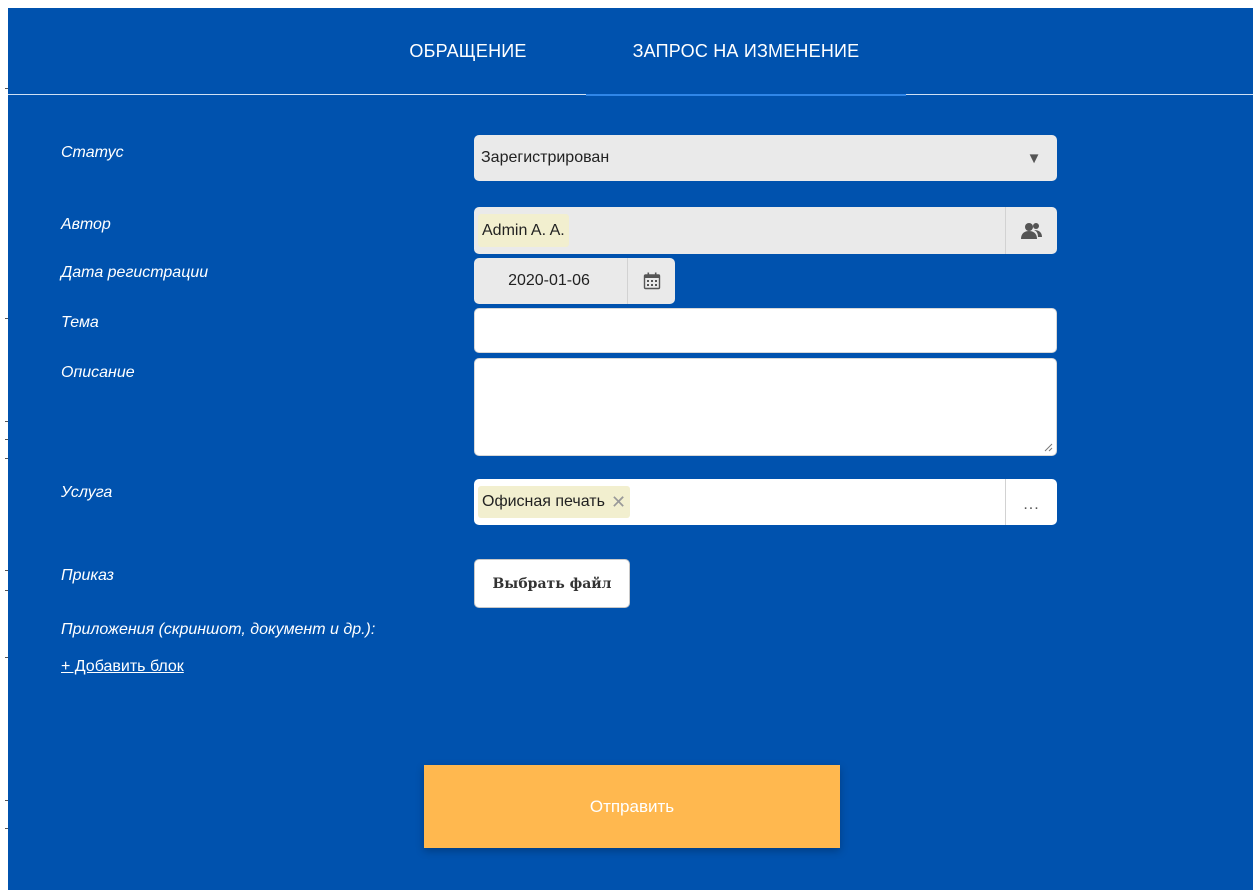 The width and height of the screenshot is (1253, 890). Describe the element at coordinates (92, 152) in the screenshot. I see `status-label: Статус` at that location.